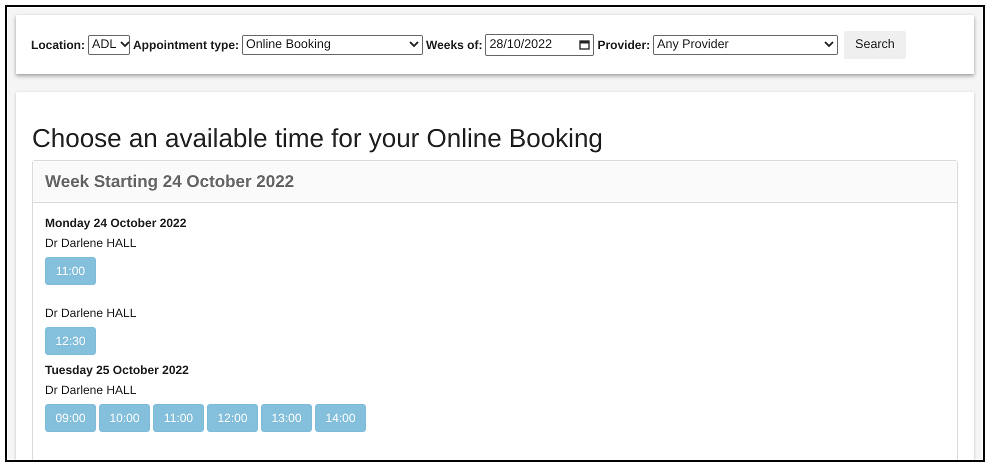 The height and width of the screenshot is (465, 990). What do you see at coordinates (109, 44) in the screenshot?
I see `dropdown: ADL` at bounding box center [109, 44].